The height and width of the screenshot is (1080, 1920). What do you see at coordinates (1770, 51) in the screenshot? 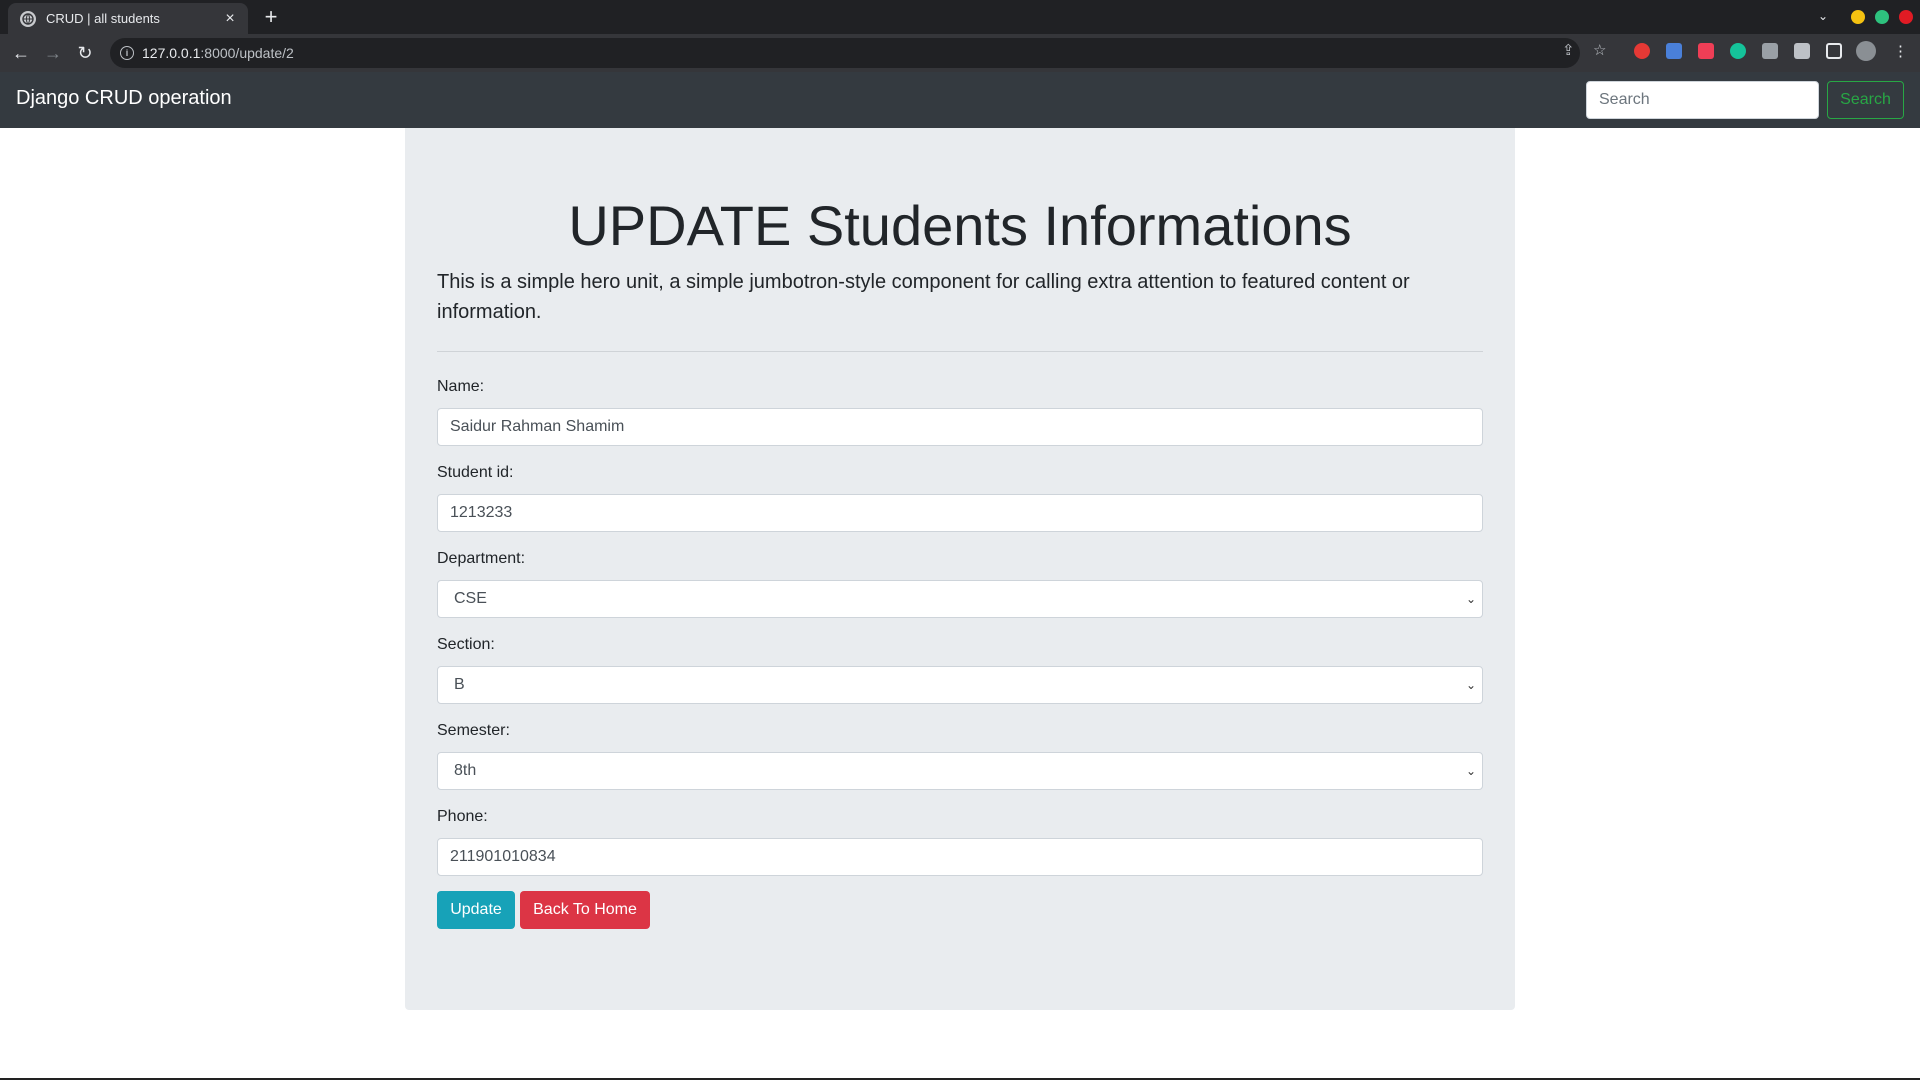
I see `camera-icon` at bounding box center [1770, 51].